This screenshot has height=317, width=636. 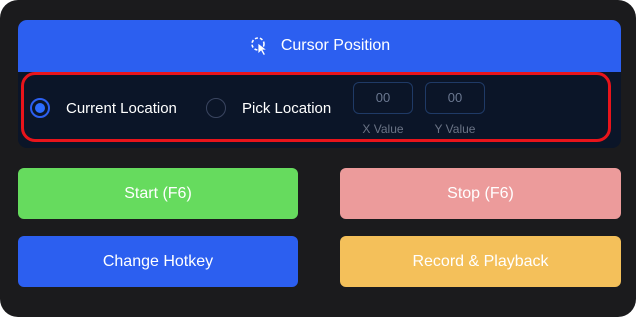 I want to click on panel-title: Cursor Position, so click(x=335, y=45).